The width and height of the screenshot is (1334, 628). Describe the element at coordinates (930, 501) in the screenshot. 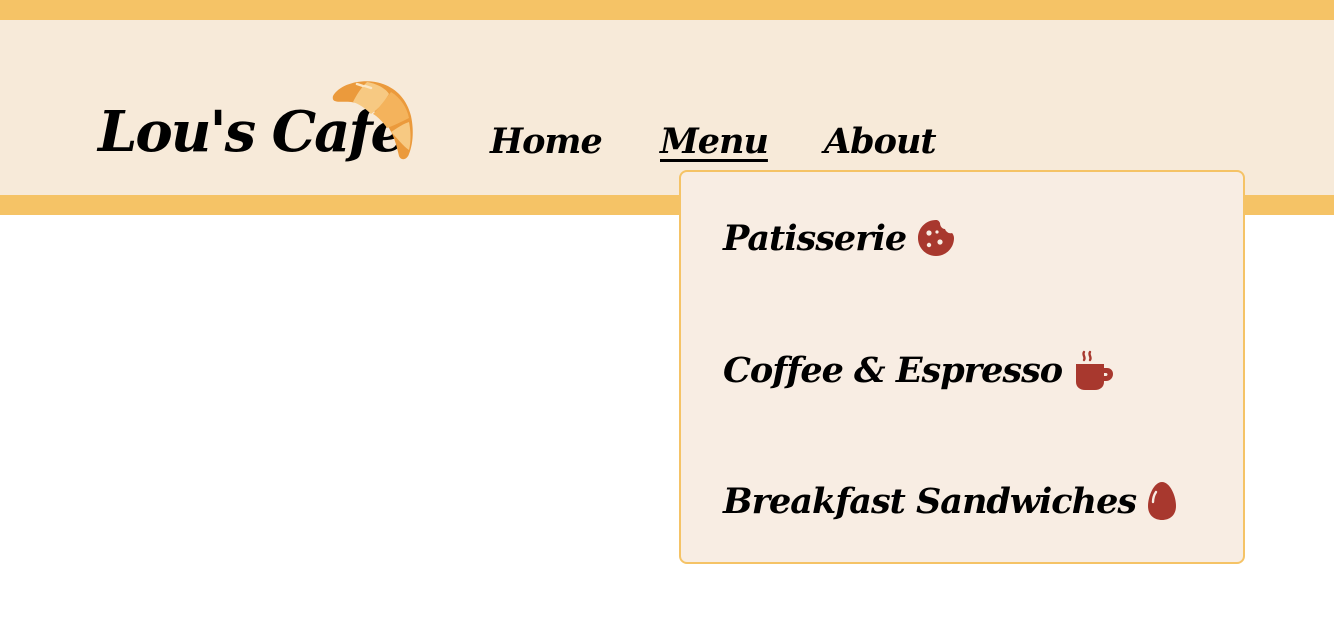

I see `dropdown-item-label: Breakfast Sandwiches` at that location.